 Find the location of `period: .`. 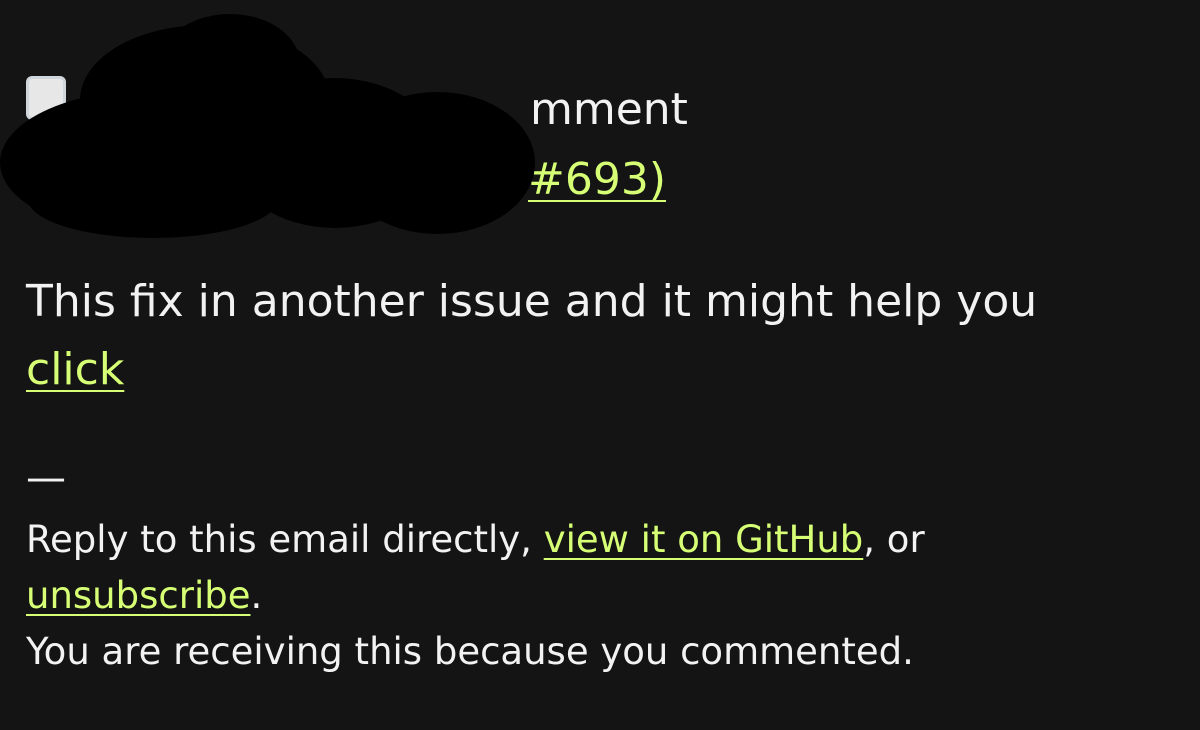

period: . is located at coordinates (256, 595).